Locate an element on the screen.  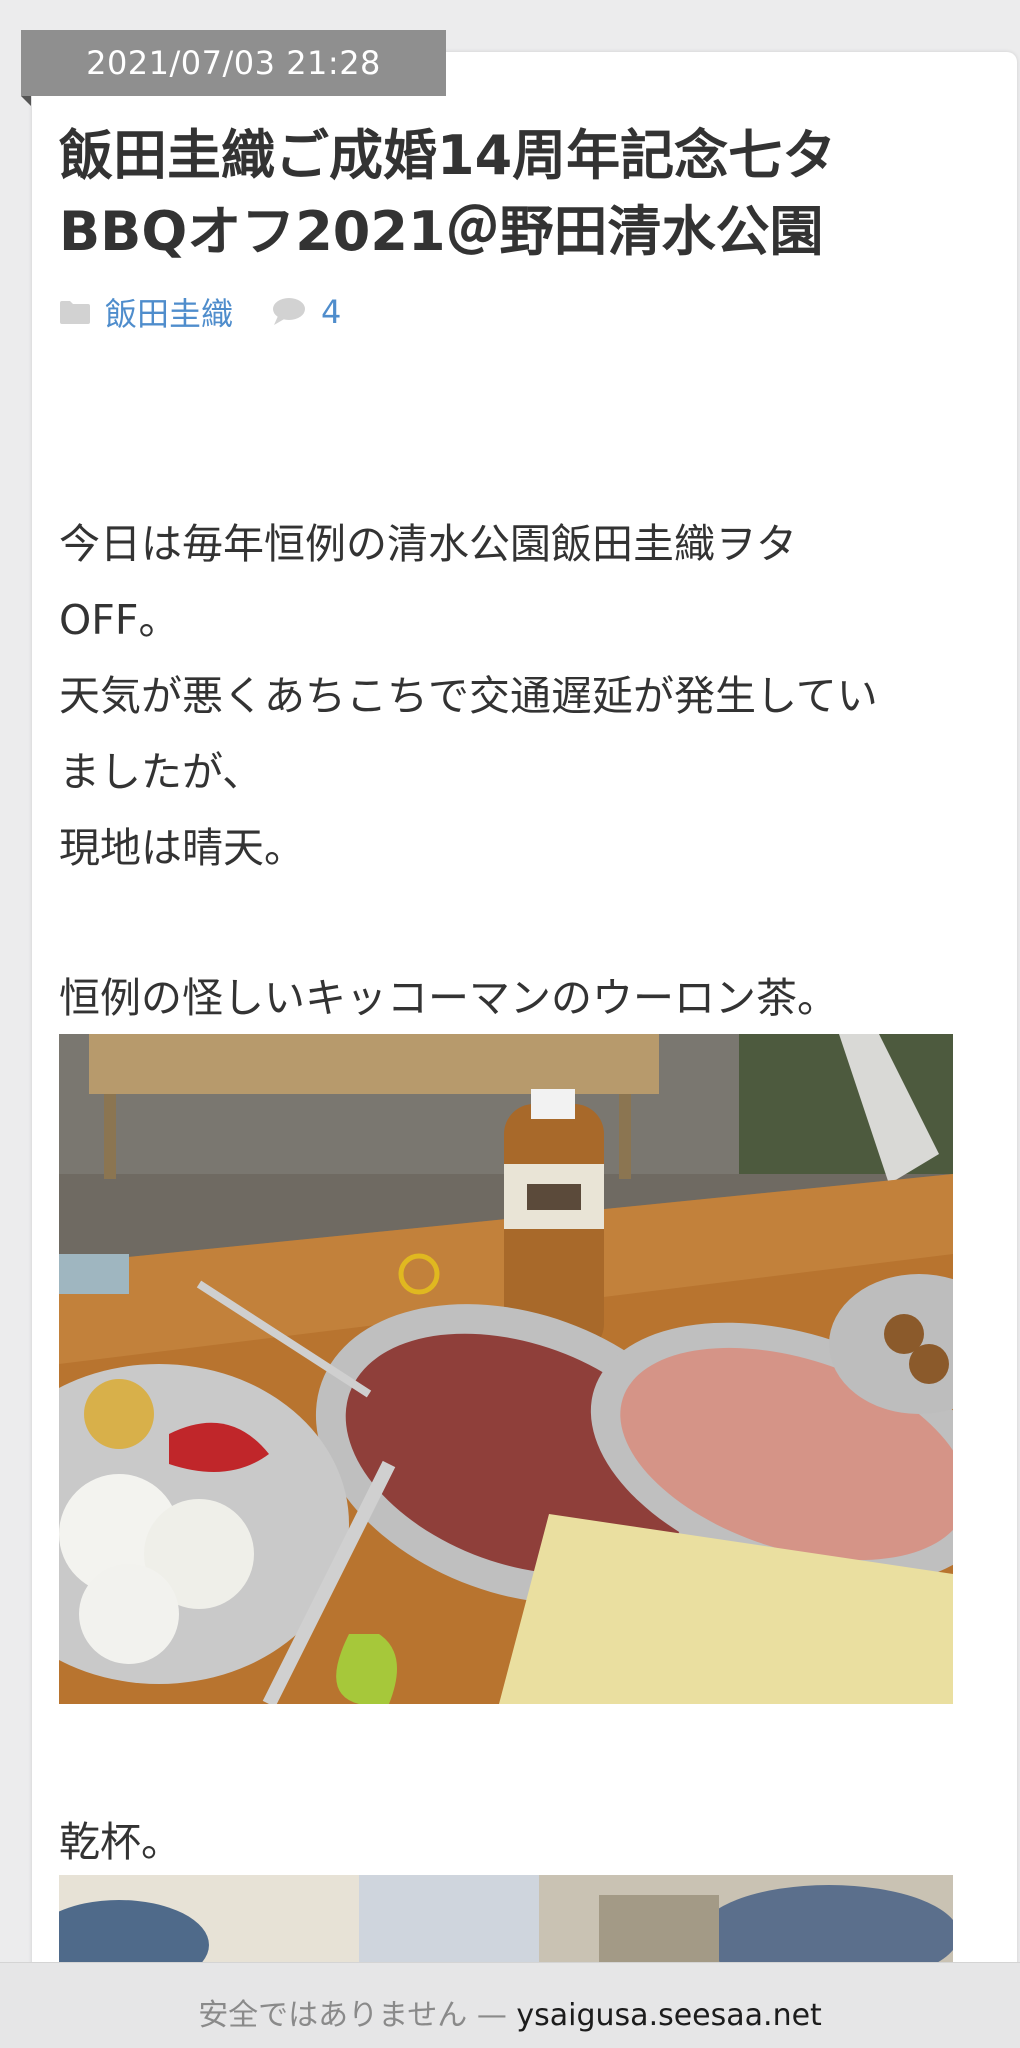
security-warning-label: 安全ではありません is located at coordinates (333, 2015).